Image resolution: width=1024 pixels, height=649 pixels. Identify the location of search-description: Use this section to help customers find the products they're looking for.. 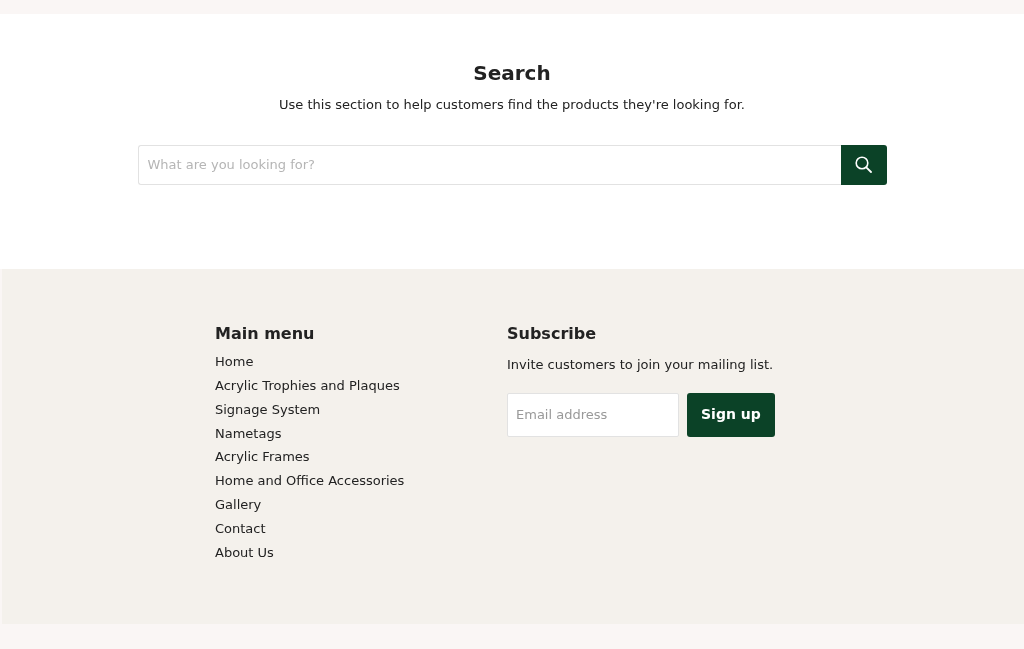
(512, 105).